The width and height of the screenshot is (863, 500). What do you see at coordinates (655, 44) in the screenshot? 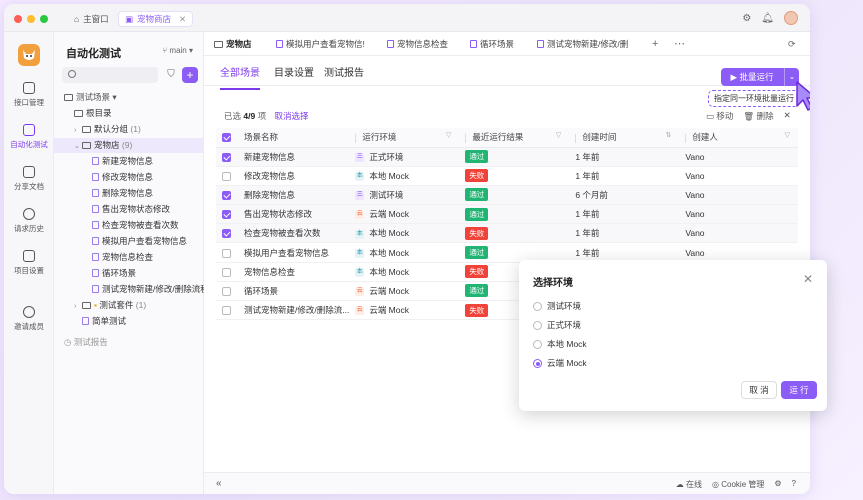
I see `new-tab-plus-icon: +` at bounding box center [655, 44].